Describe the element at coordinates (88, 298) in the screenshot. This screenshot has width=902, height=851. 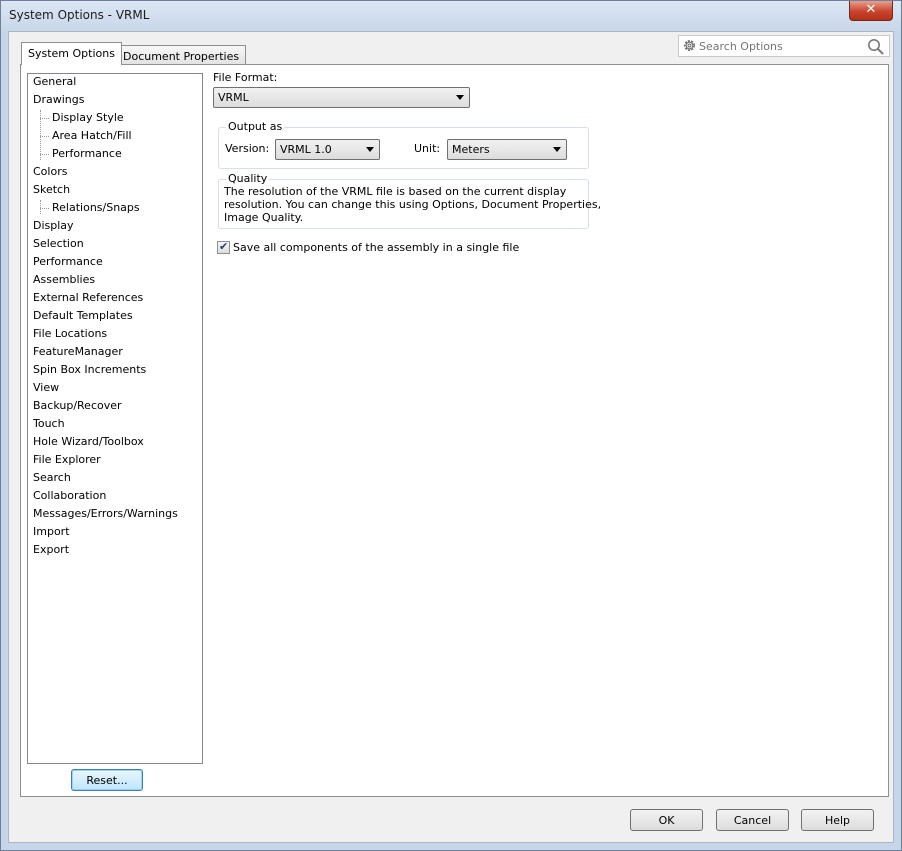
I see `tree-item-external-references: External References` at that location.